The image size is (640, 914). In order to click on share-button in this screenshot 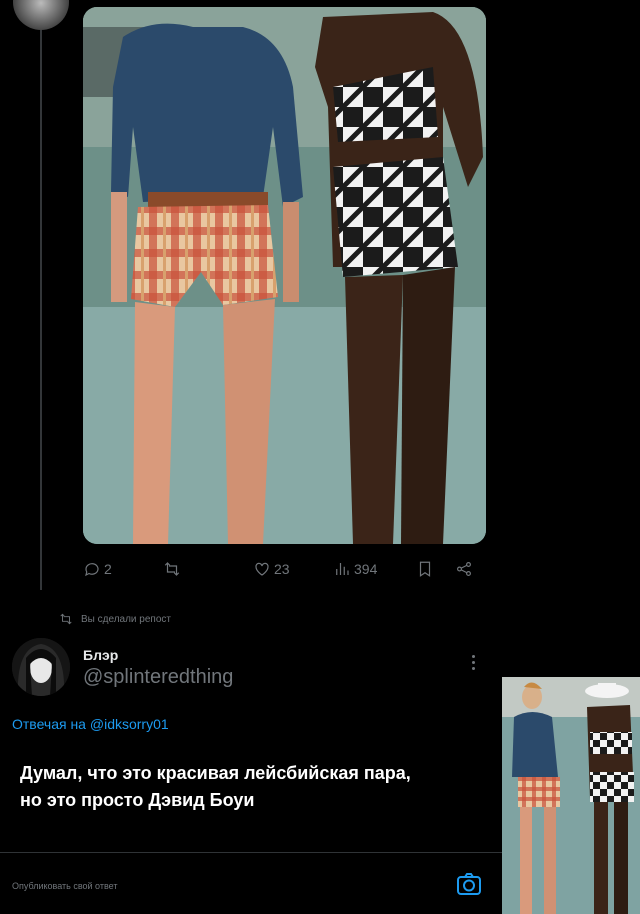, I will do `click(464, 569)`.